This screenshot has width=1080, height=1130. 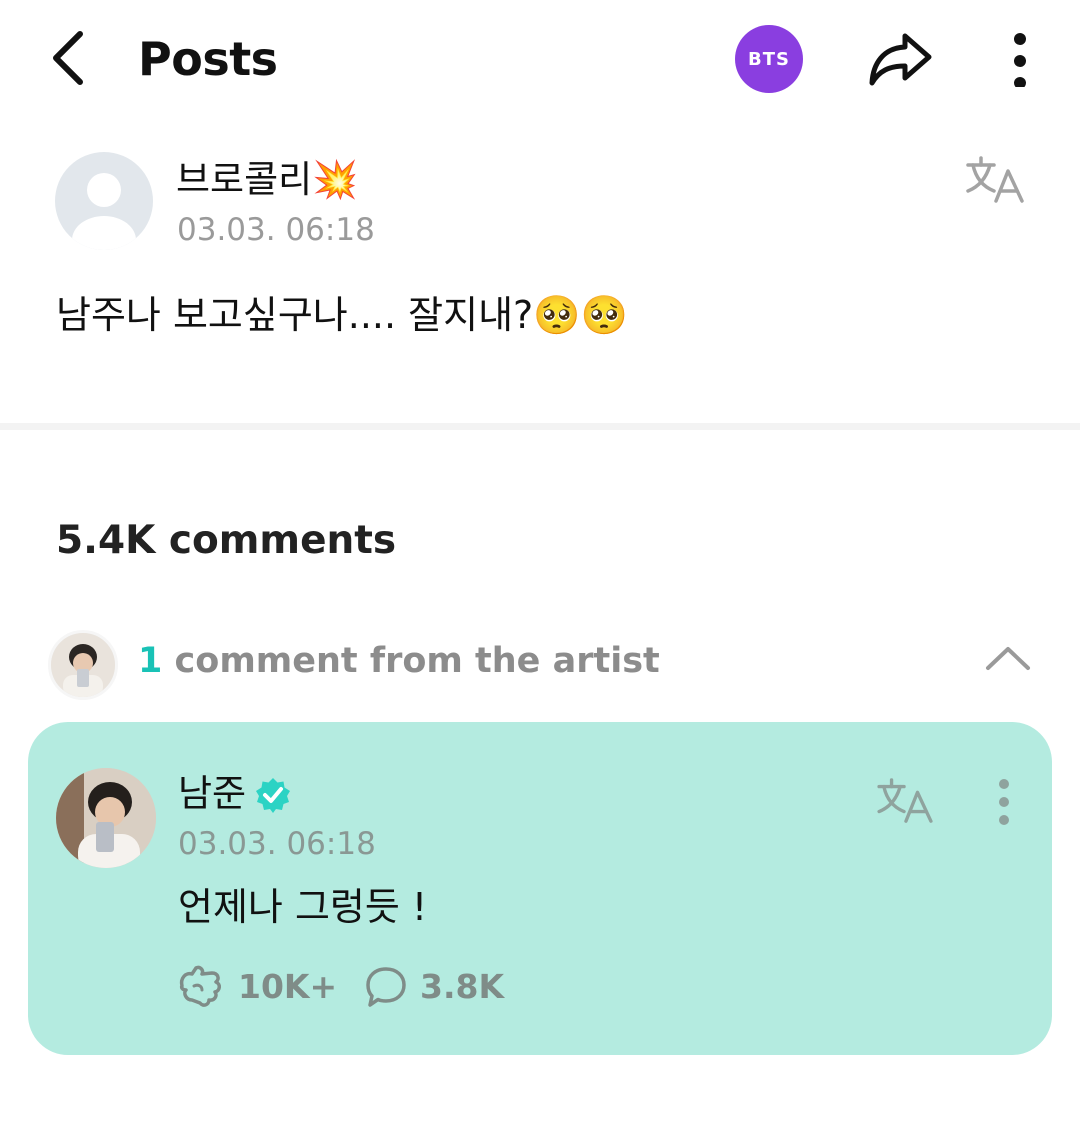 I want to click on author-avatar, so click(x=104, y=201).